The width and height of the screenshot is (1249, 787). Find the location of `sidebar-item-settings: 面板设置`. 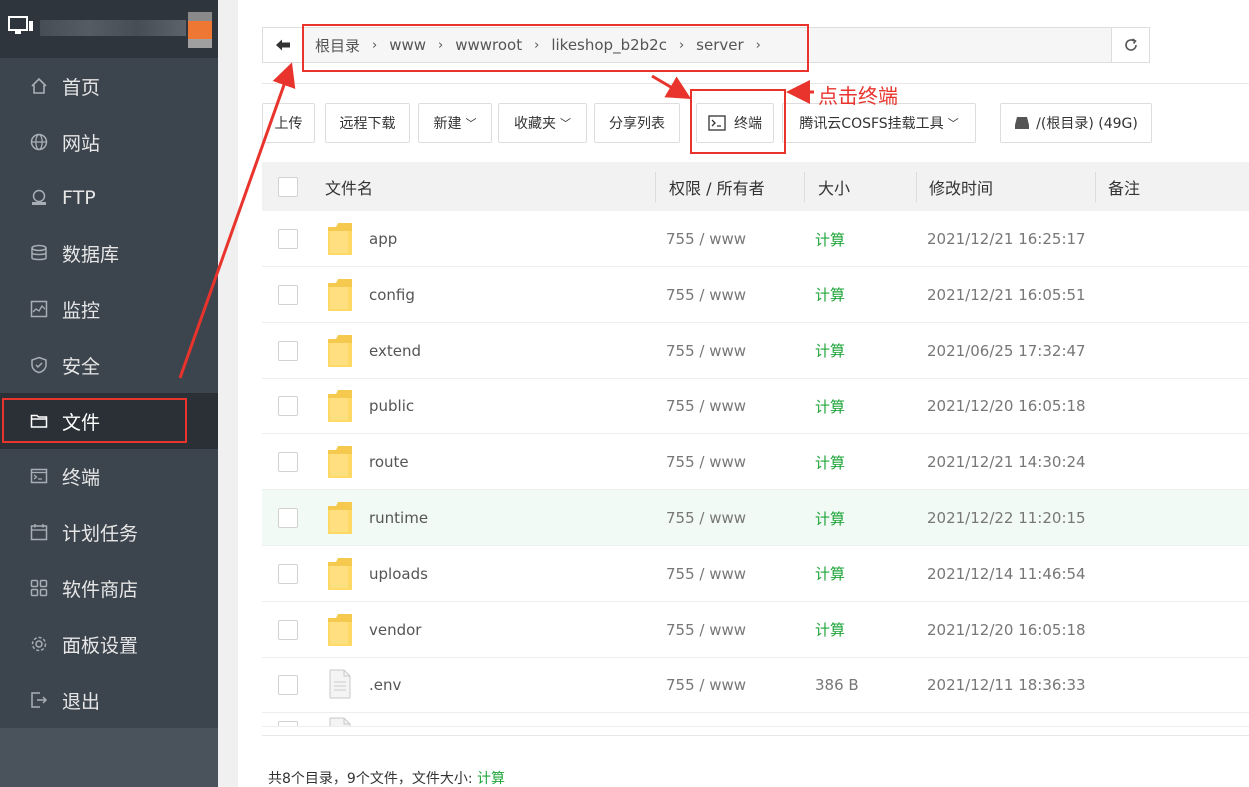

sidebar-item-settings: 面板设置 is located at coordinates (109, 644).